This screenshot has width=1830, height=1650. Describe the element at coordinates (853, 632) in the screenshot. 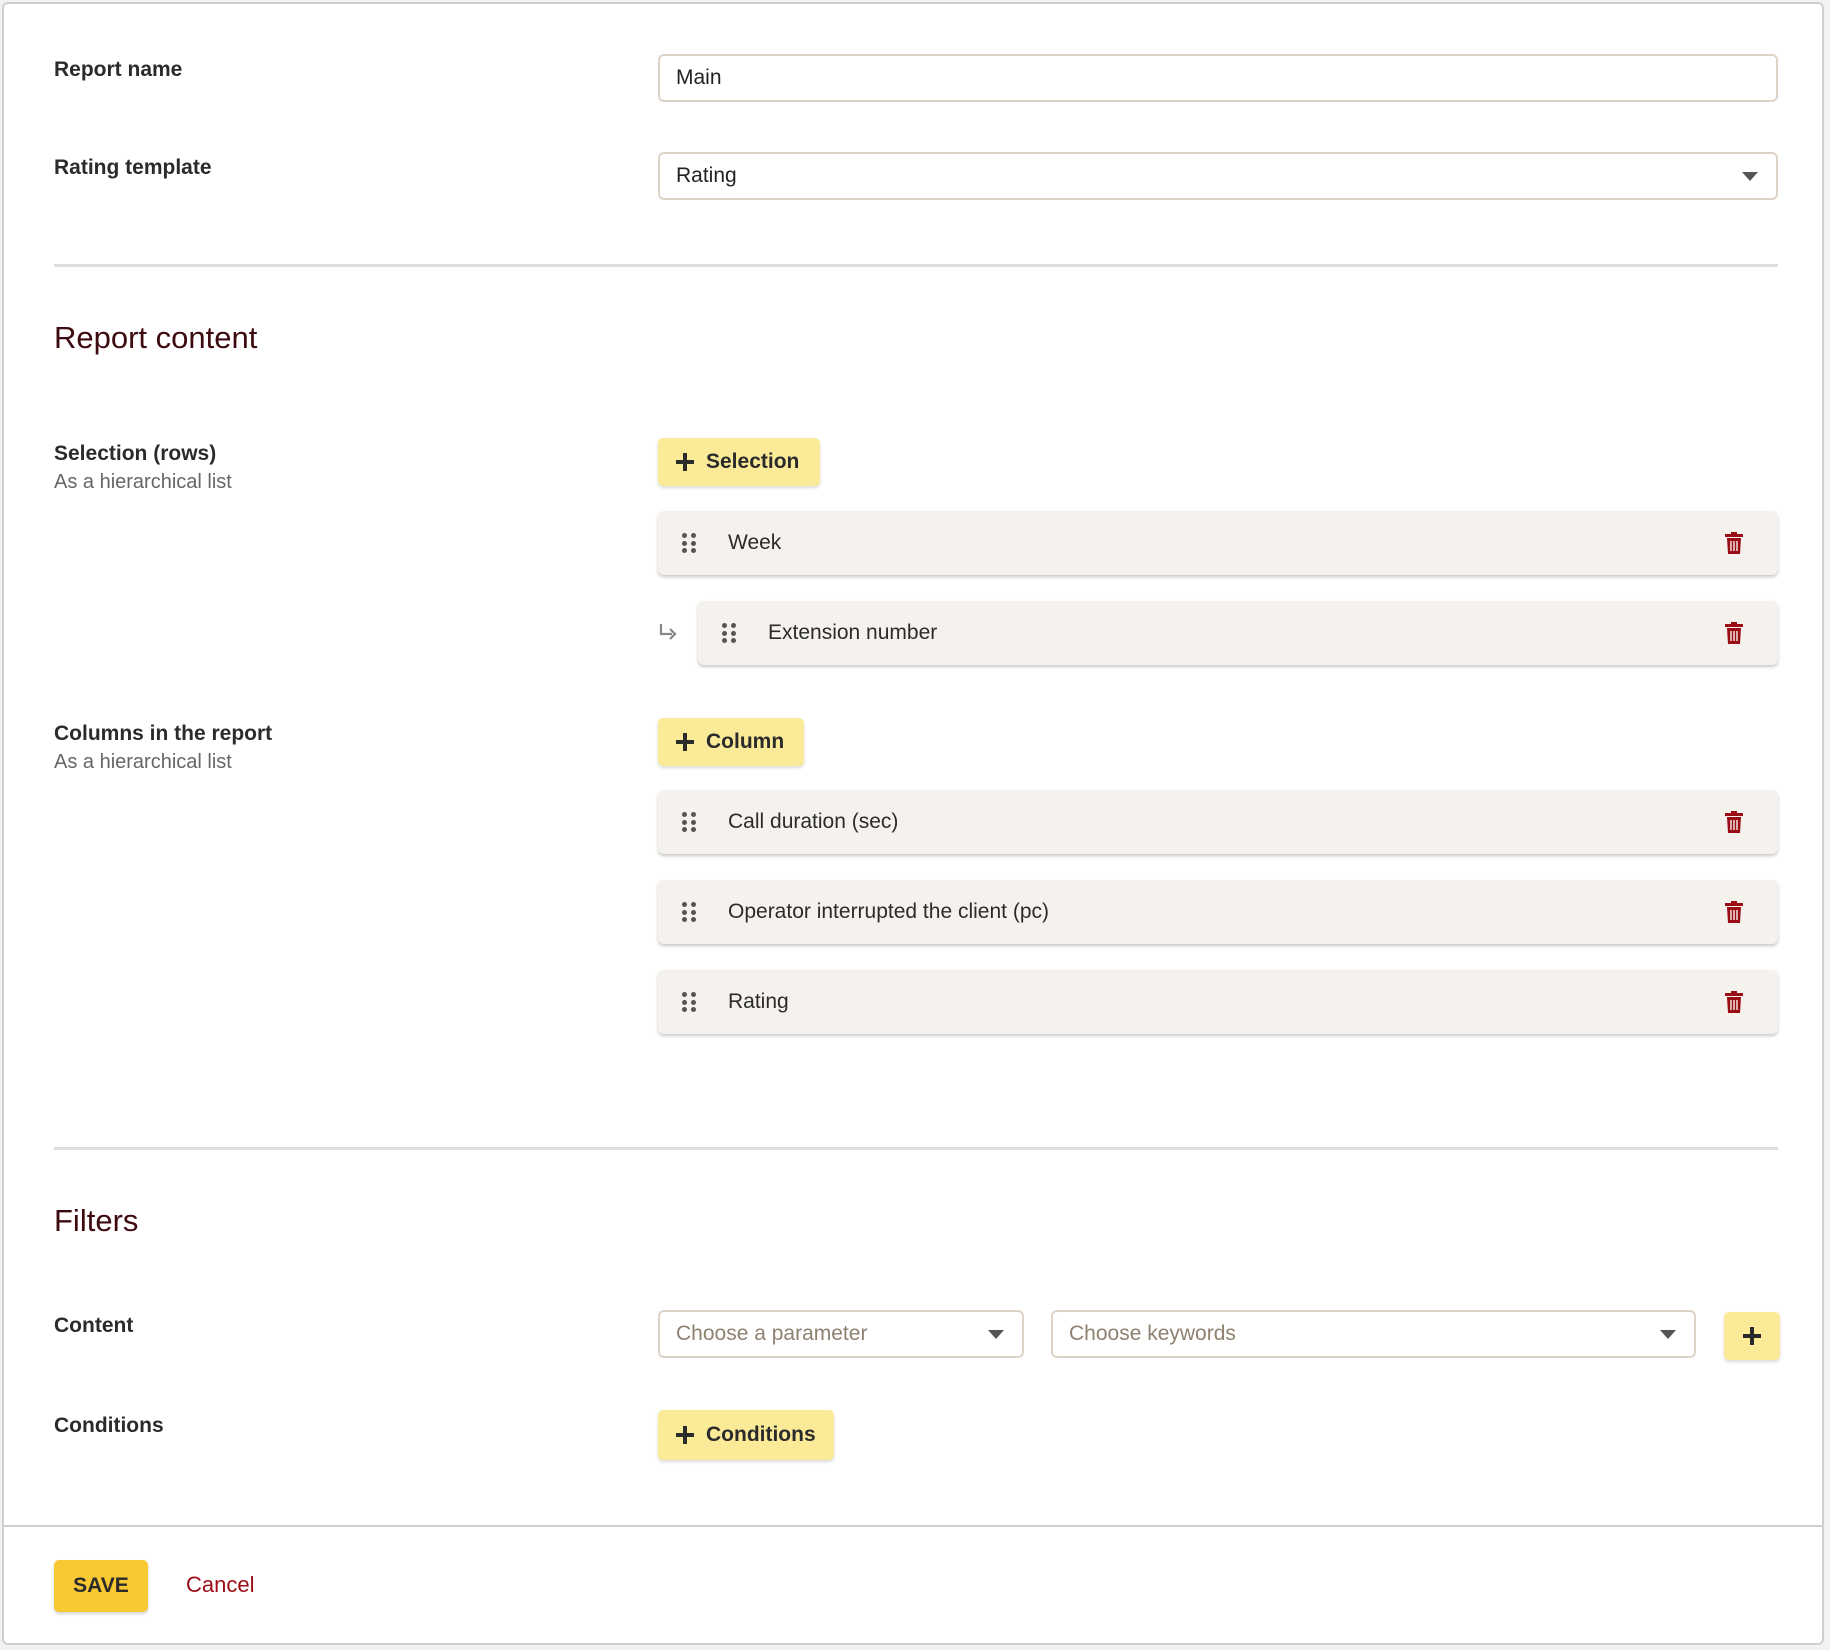

I see `selection-item-label: Extension number` at that location.